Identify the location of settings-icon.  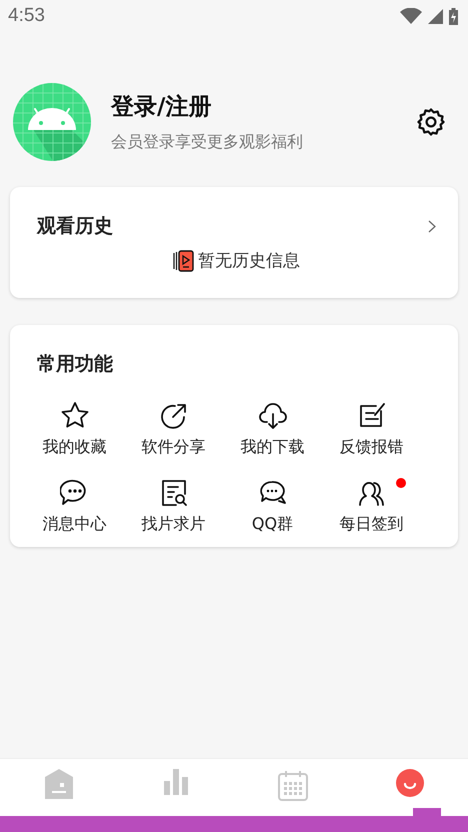
(431, 122).